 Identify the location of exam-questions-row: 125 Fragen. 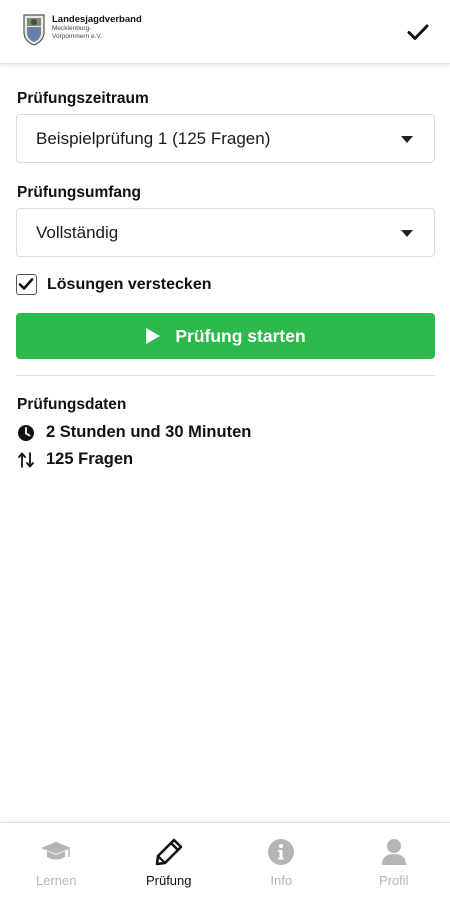
(75, 459).